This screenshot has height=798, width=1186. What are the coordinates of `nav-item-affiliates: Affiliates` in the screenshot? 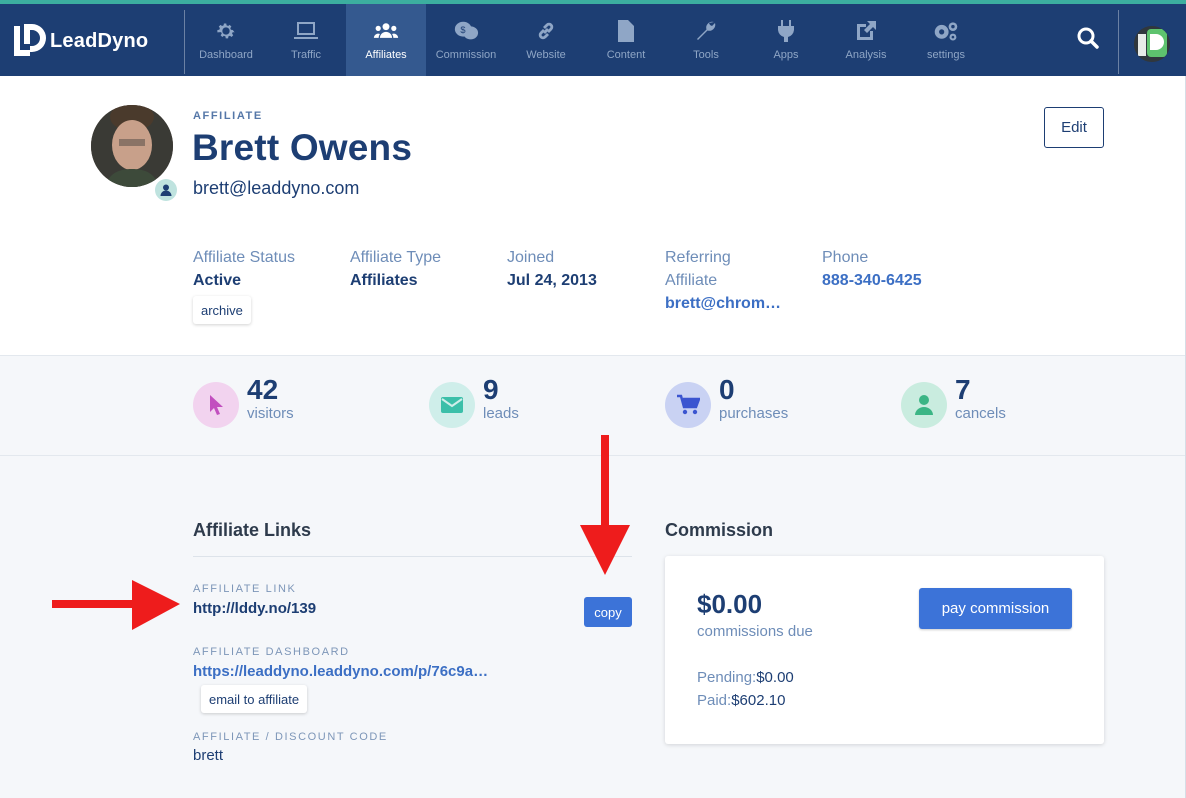 It's located at (386, 40).